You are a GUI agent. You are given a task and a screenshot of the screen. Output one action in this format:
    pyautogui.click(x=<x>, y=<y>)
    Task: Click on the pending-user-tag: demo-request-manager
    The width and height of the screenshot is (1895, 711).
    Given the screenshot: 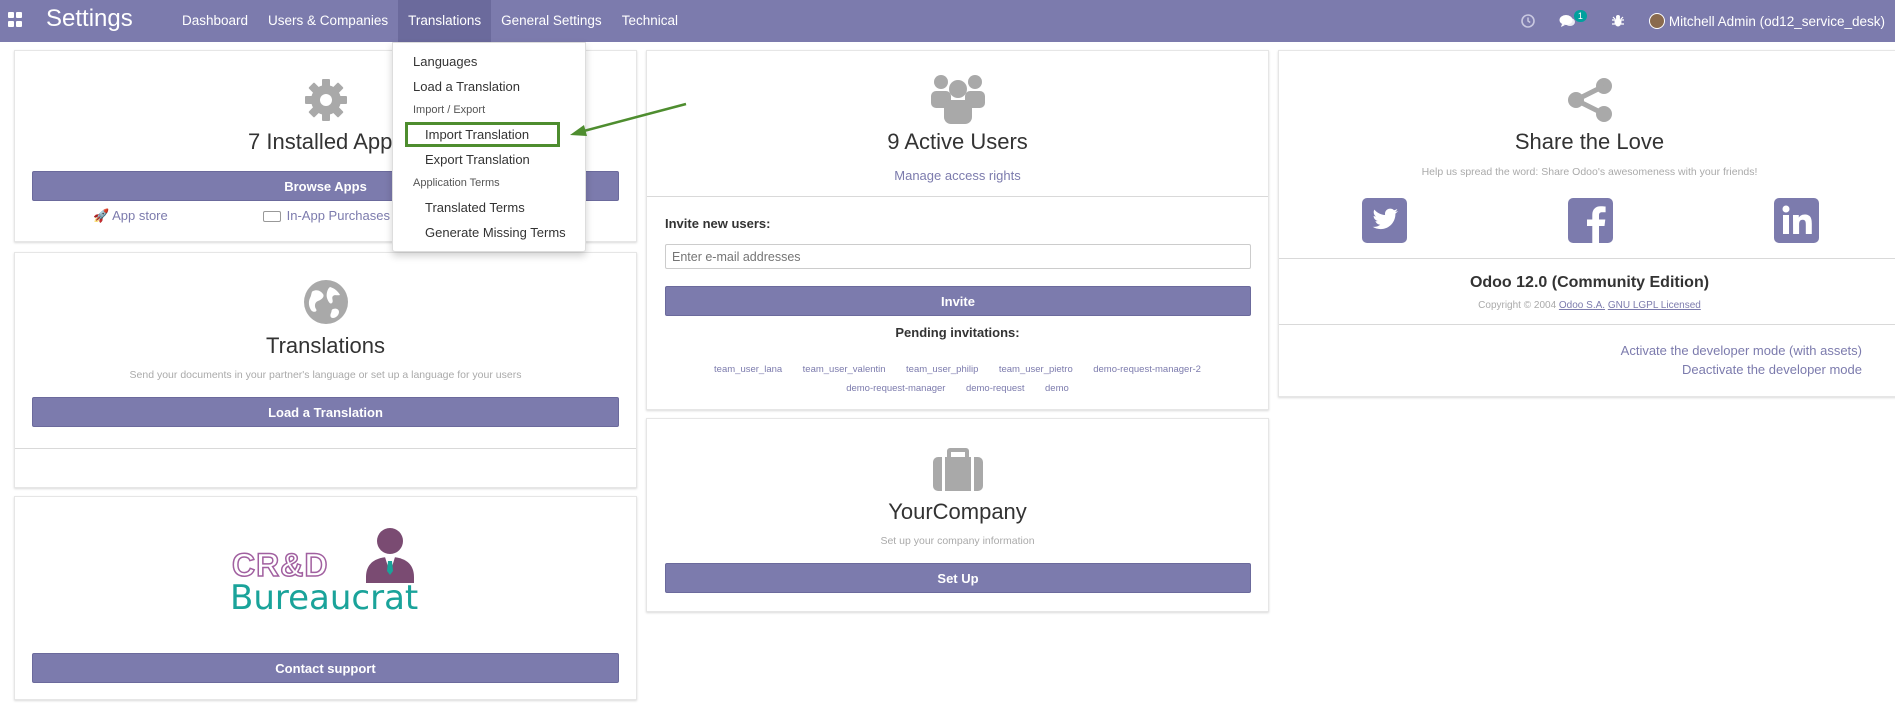 What is the action you would take?
    pyautogui.click(x=895, y=388)
    